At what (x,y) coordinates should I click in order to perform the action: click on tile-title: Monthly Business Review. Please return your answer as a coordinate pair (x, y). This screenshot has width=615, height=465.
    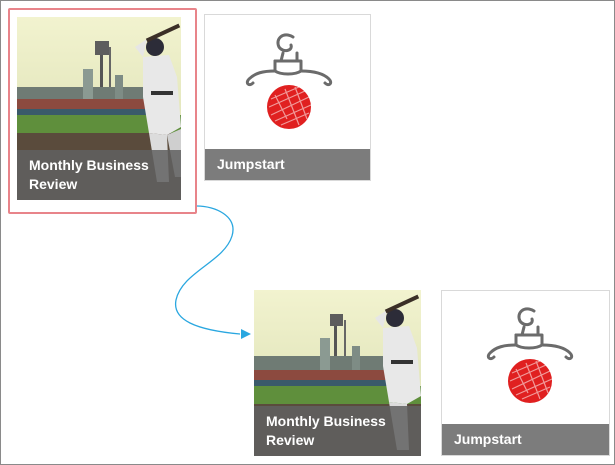
    Looking at the image, I should click on (337, 431).